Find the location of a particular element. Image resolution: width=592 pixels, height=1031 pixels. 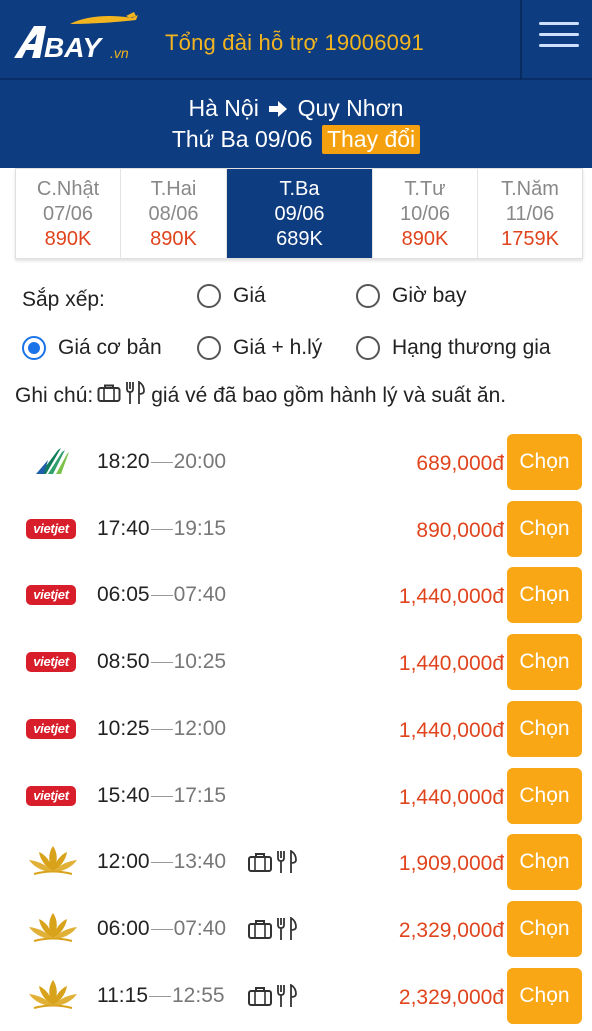

departure-time: 11:15 is located at coordinates (122, 995).